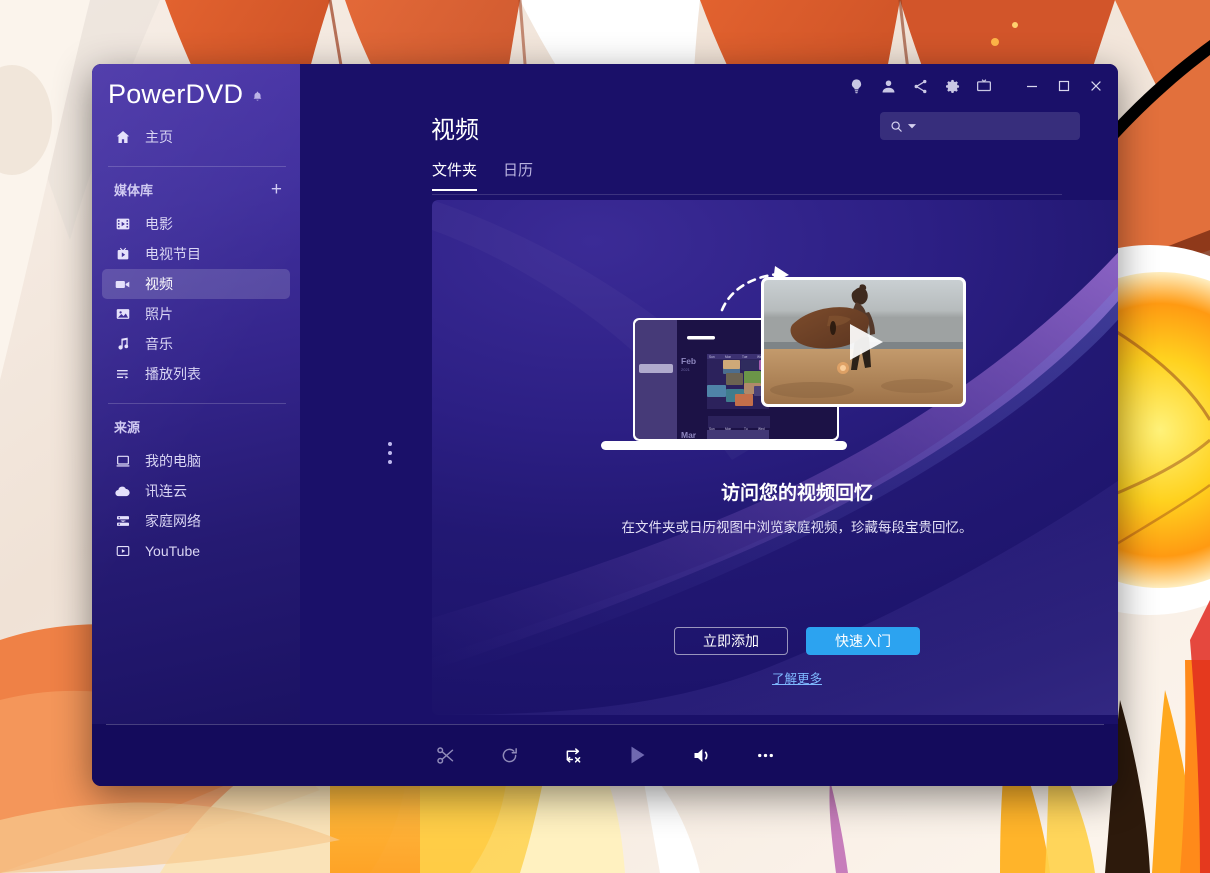 This screenshot has height=873, width=1210. I want to click on sidebar-resize-handle, so click(390, 453).